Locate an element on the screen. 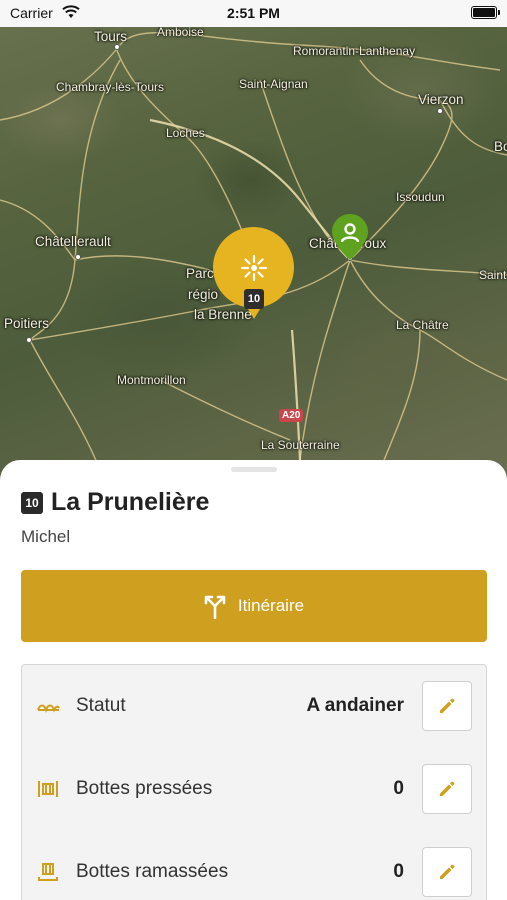 This screenshot has height=900, width=507. clock: 2:51 PM is located at coordinates (253, 13).